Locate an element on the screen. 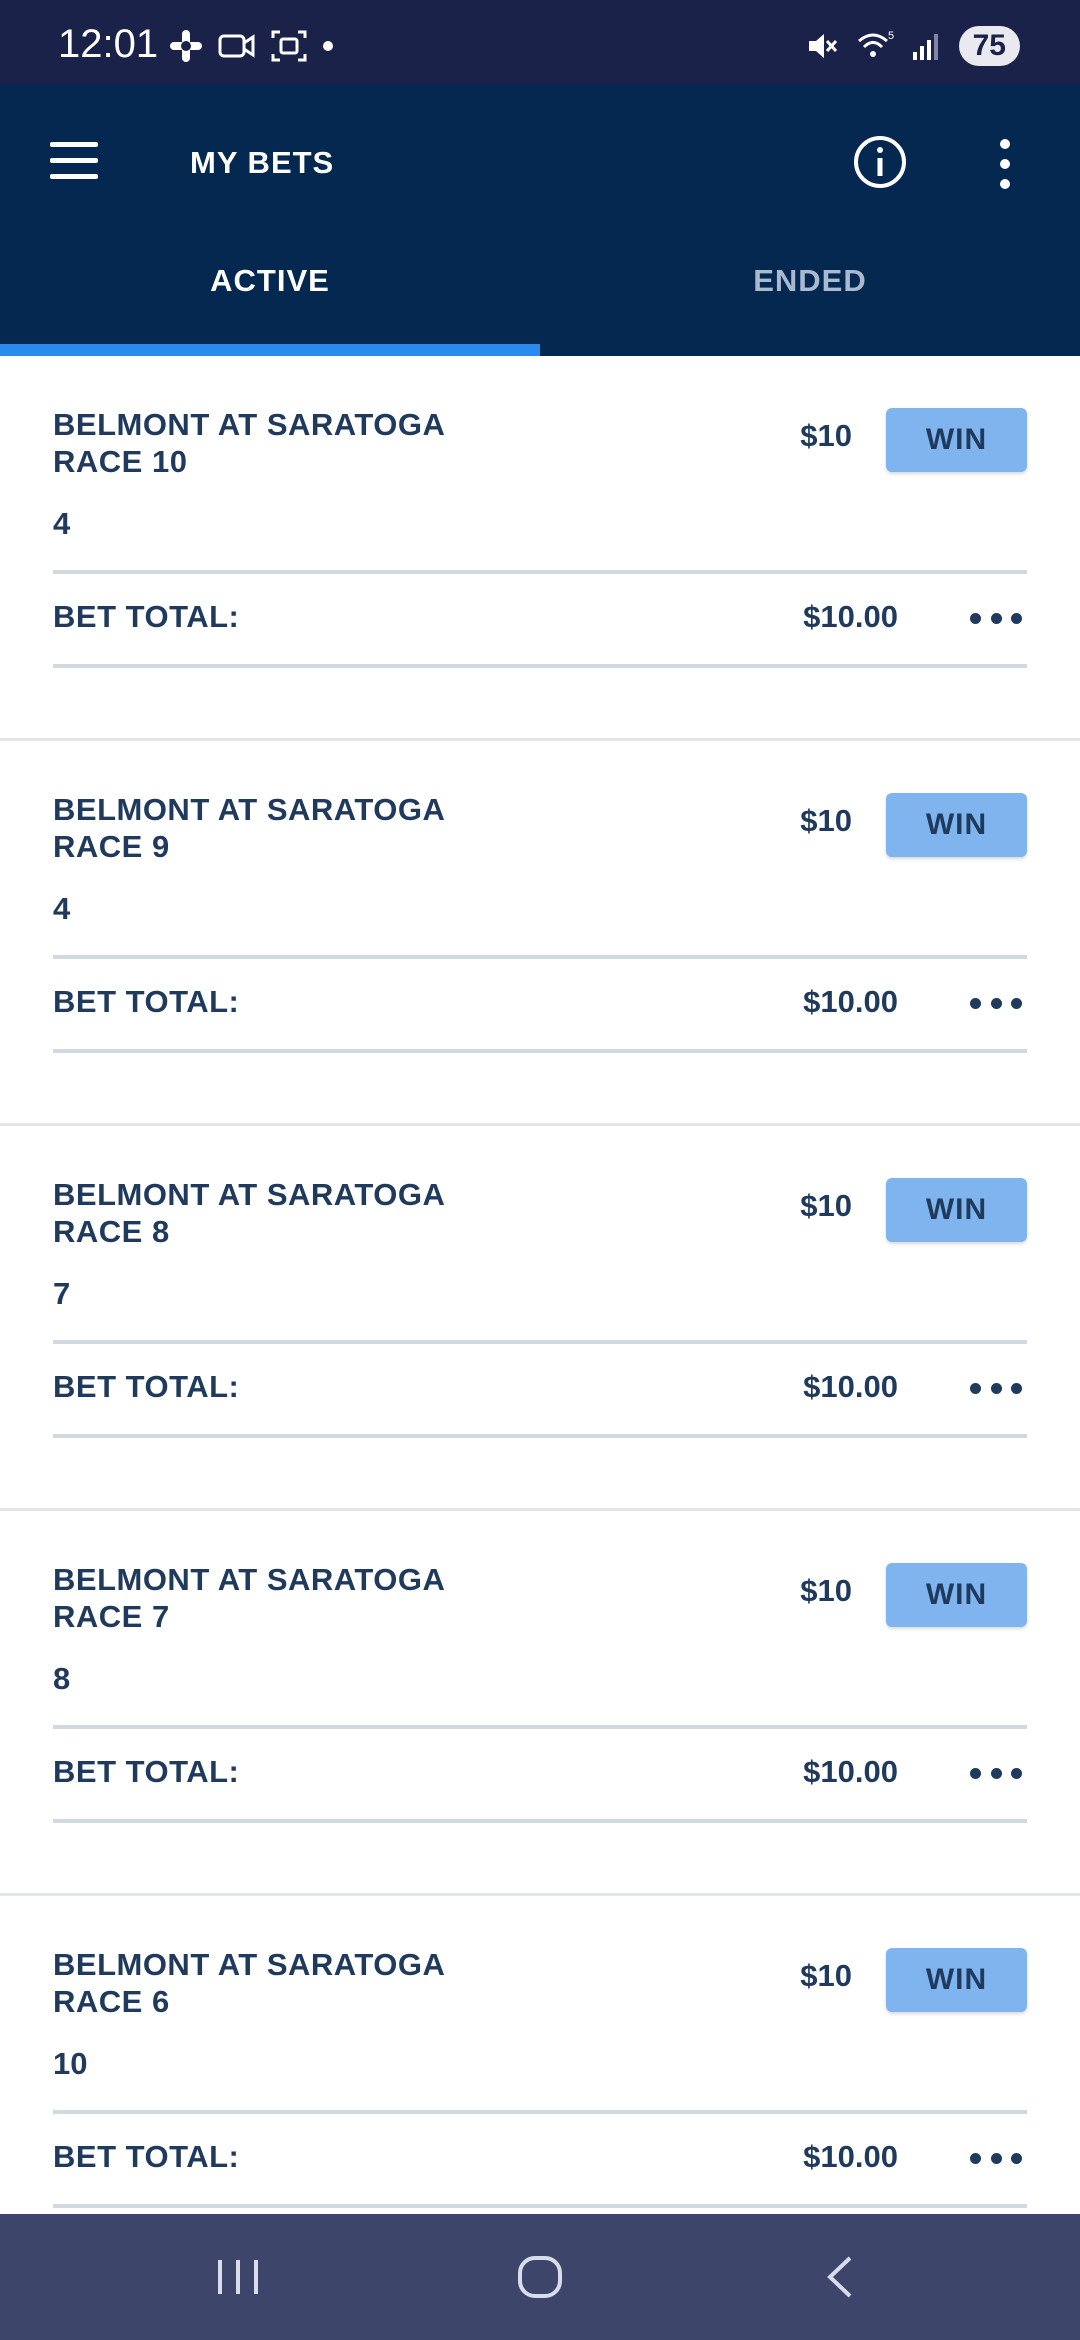 The image size is (1080, 2340). race-name: BELMONT AT SARATOGA RACE 10 is located at coordinates (313, 443).